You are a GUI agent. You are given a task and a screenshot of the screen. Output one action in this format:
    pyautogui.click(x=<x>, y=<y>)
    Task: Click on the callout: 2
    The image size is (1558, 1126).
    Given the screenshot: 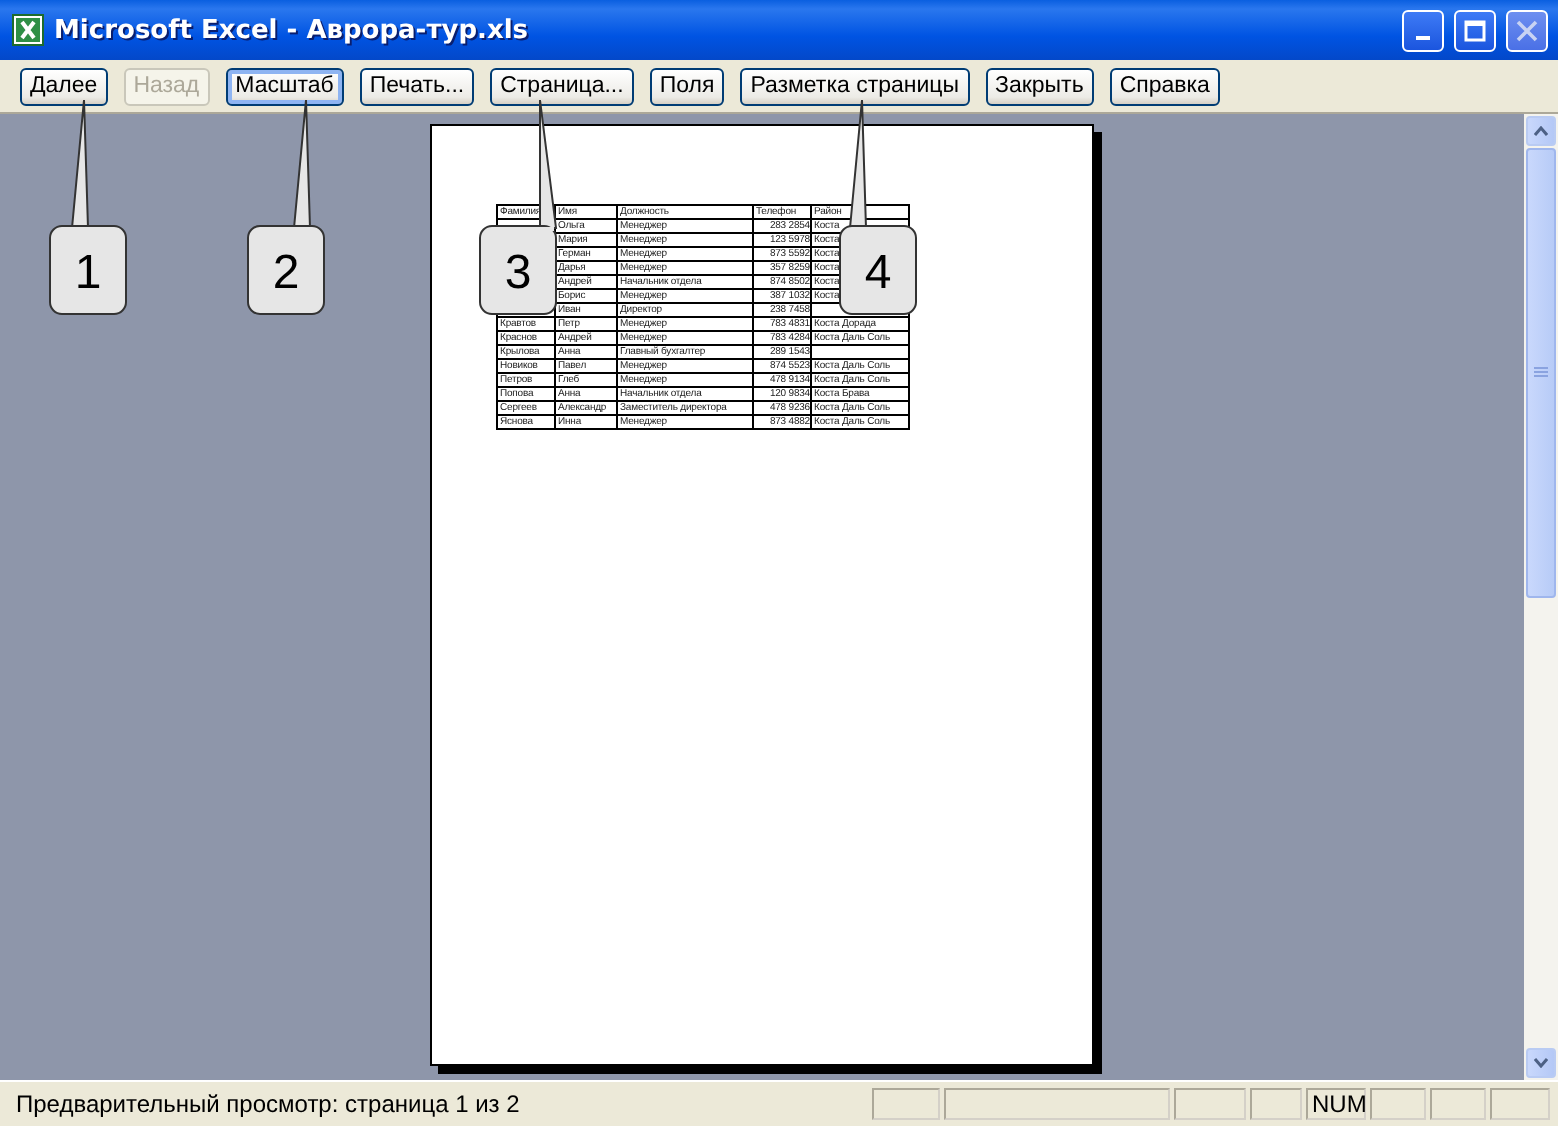 What is the action you would take?
    pyautogui.click(x=286, y=207)
    